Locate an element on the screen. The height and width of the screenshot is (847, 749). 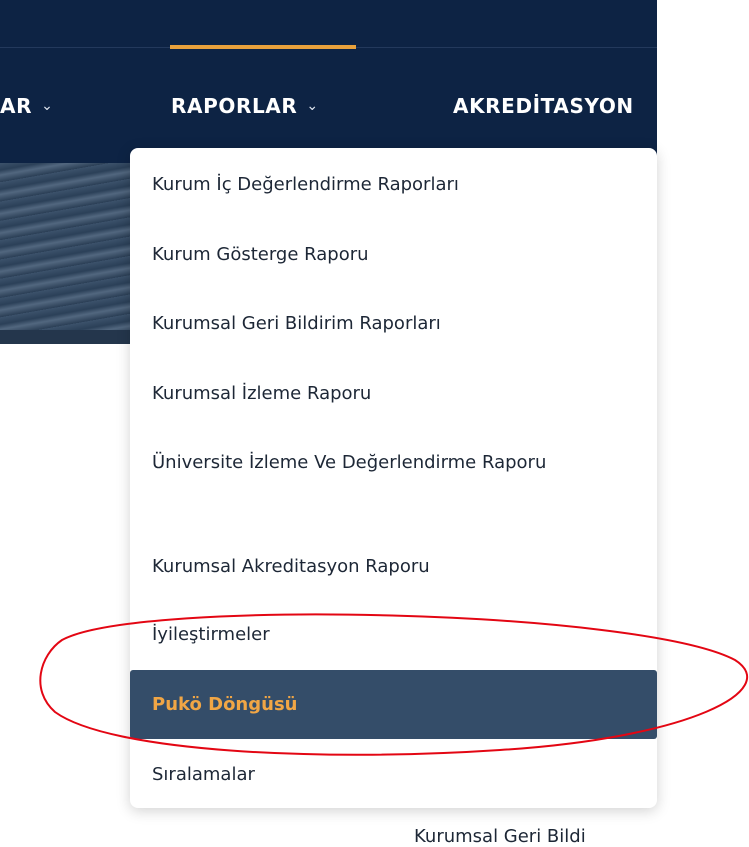
nav-item-raporlar: RAPORLAR ⌄ is located at coordinates (245, 106).